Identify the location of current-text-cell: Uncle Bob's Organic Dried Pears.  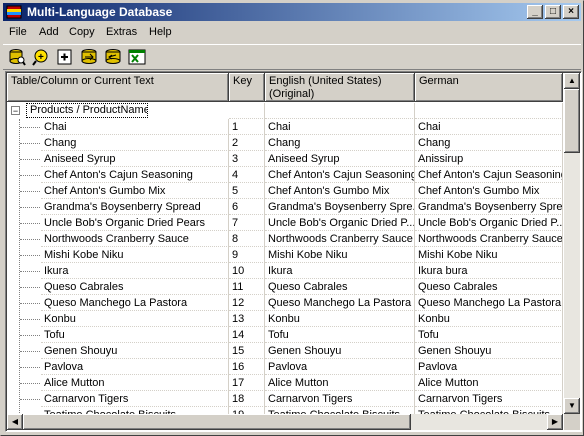
(135, 223).